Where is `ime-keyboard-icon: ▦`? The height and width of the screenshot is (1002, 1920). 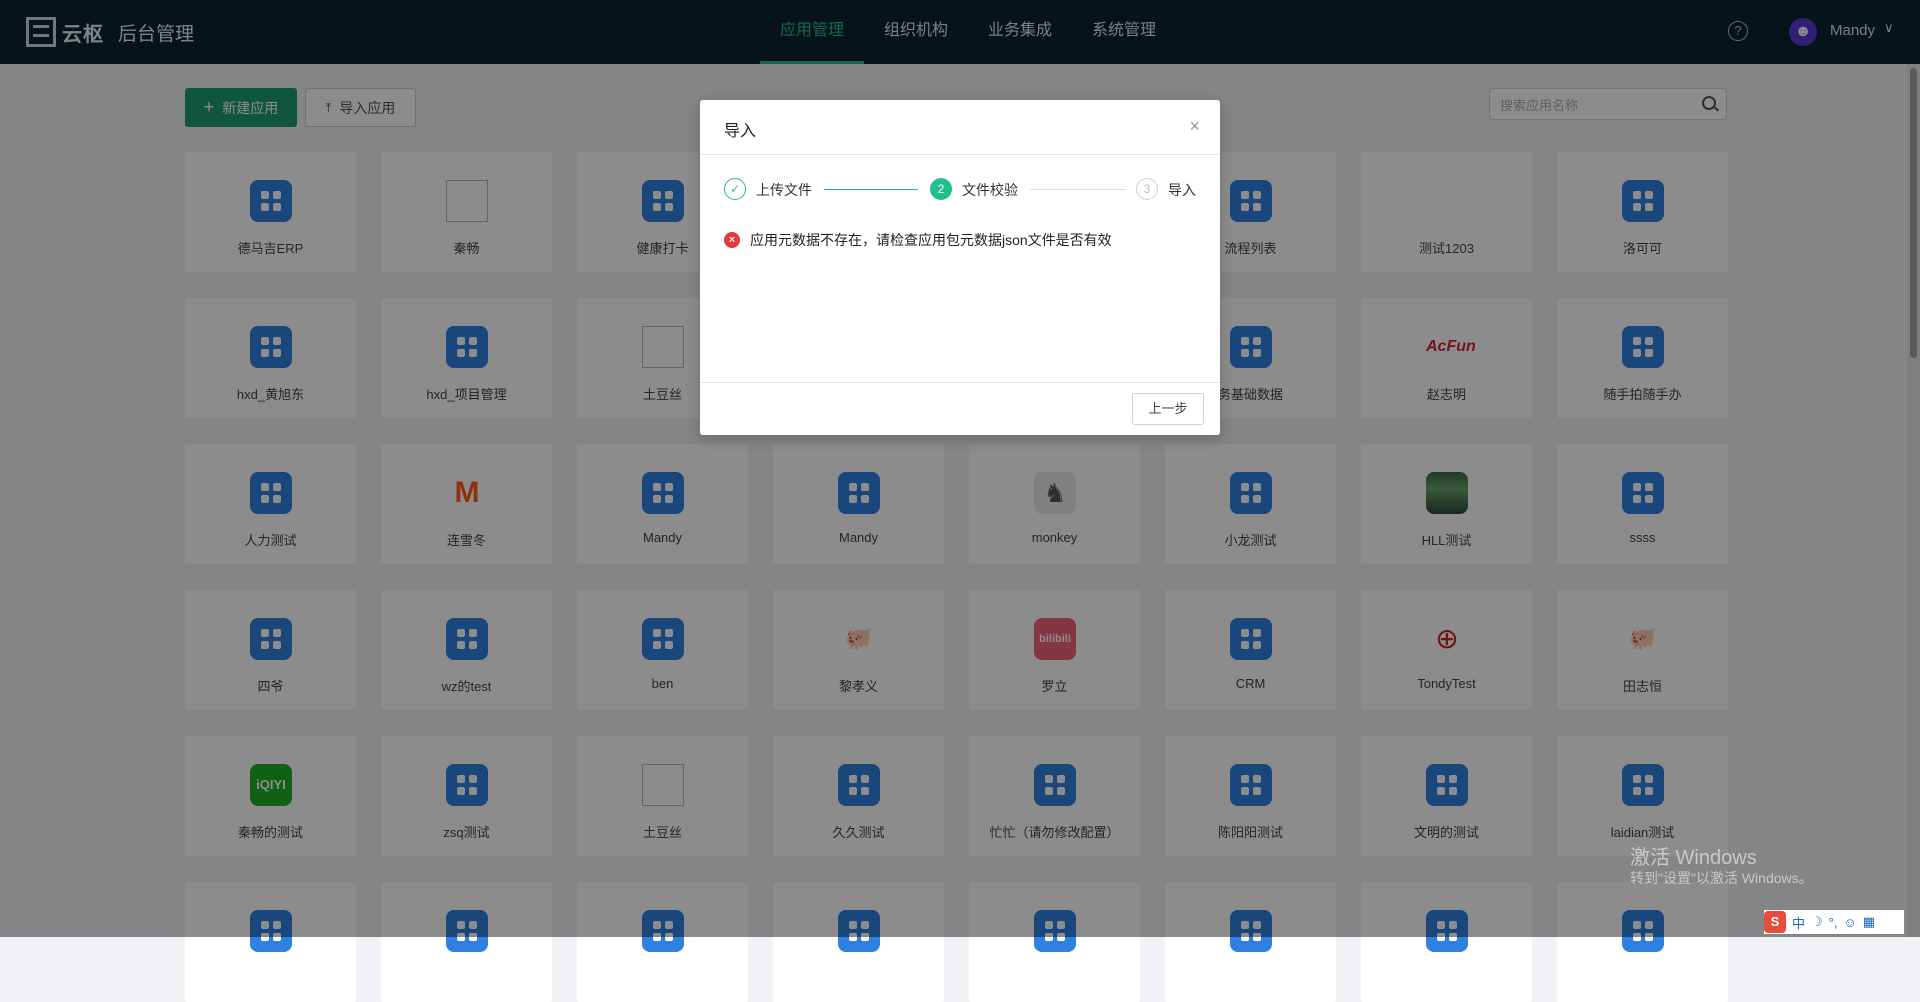
ime-keyboard-icon: ▦ is located at coordinates (1869, 922).